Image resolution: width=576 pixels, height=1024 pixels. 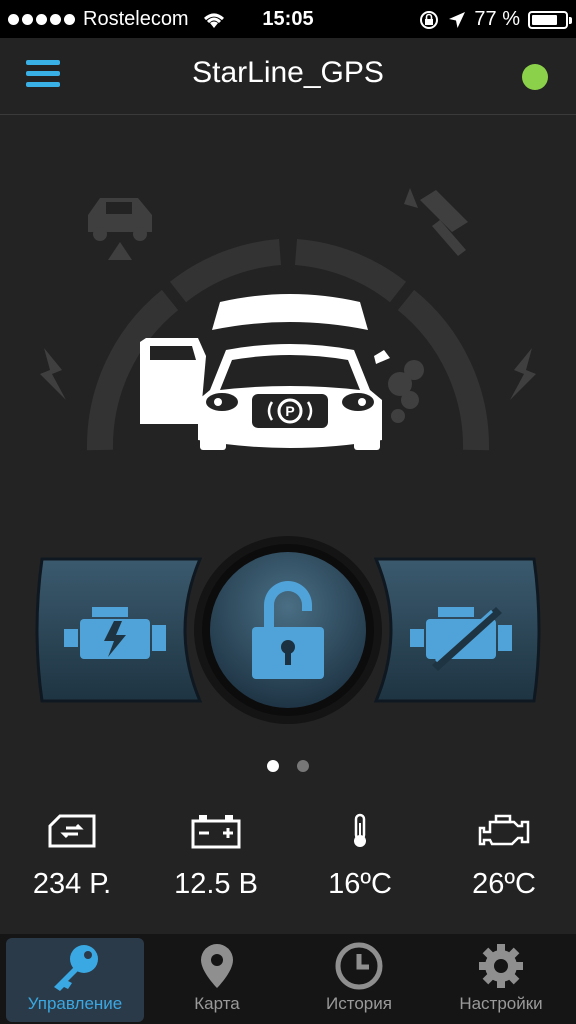 I want to click on connection-status-indicator, so click(x=535, y=77).